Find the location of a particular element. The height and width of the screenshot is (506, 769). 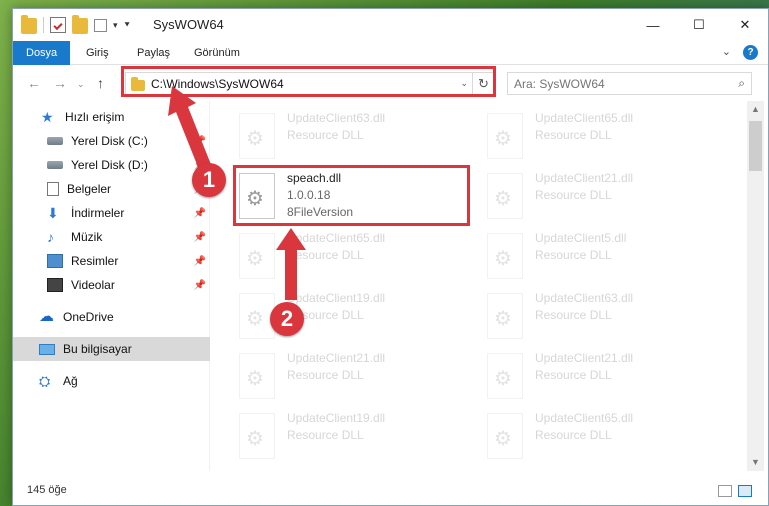

sidebar-item-pictures: Resimler 📌 is located at coordinates (111, 261).